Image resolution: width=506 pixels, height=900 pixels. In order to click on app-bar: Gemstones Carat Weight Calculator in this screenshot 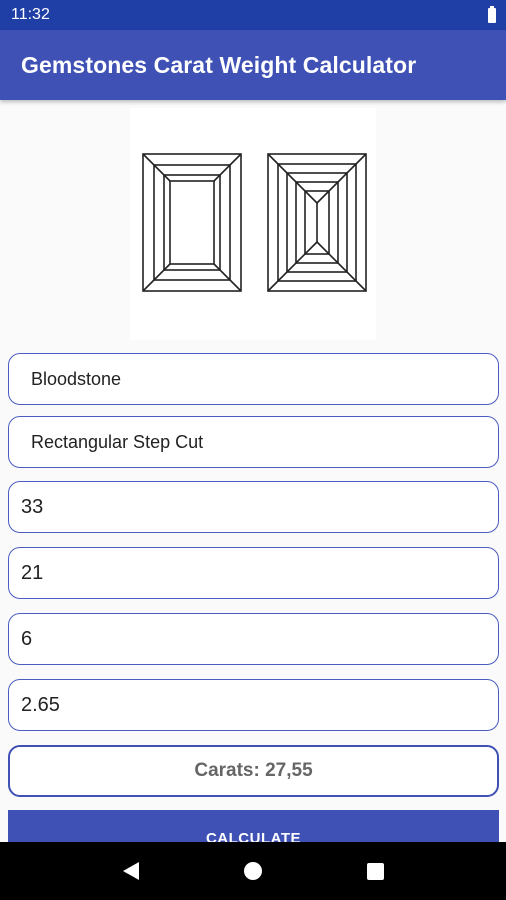, I will do `click(253, 65)`.